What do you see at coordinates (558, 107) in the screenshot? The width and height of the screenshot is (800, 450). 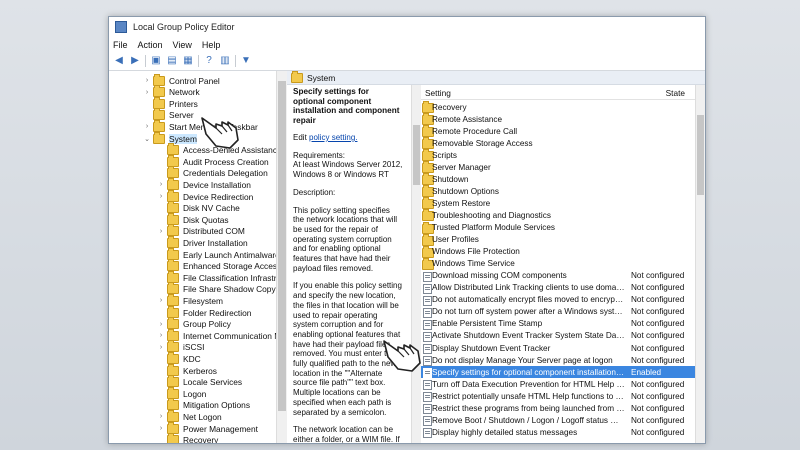 I see `list-folder-row: Recovery` at bounding box center [558, 107].